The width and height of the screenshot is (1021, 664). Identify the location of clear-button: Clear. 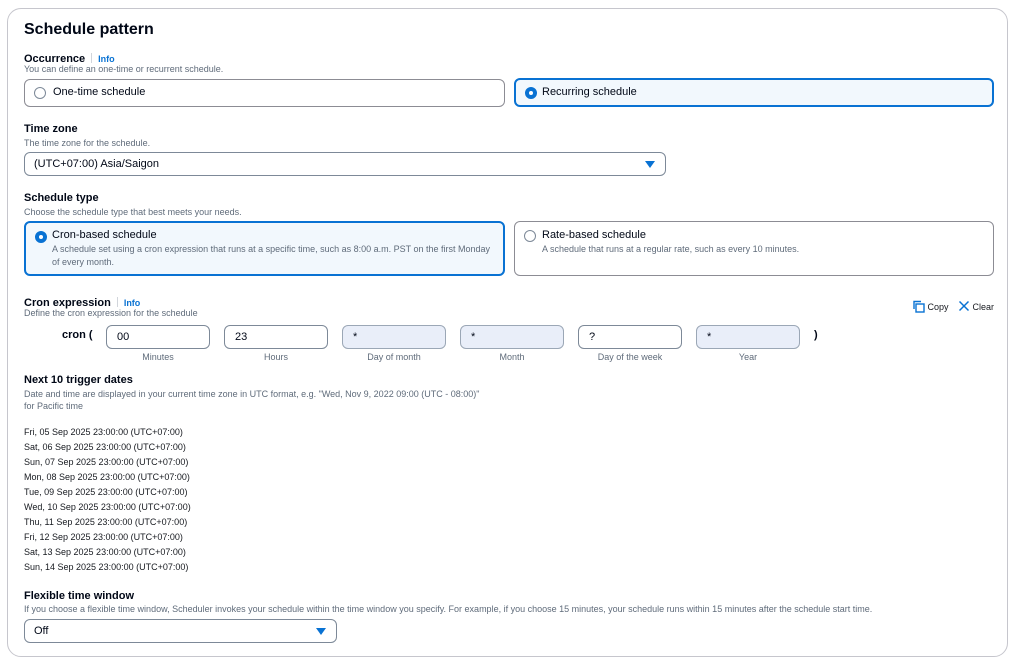
(976, 306).